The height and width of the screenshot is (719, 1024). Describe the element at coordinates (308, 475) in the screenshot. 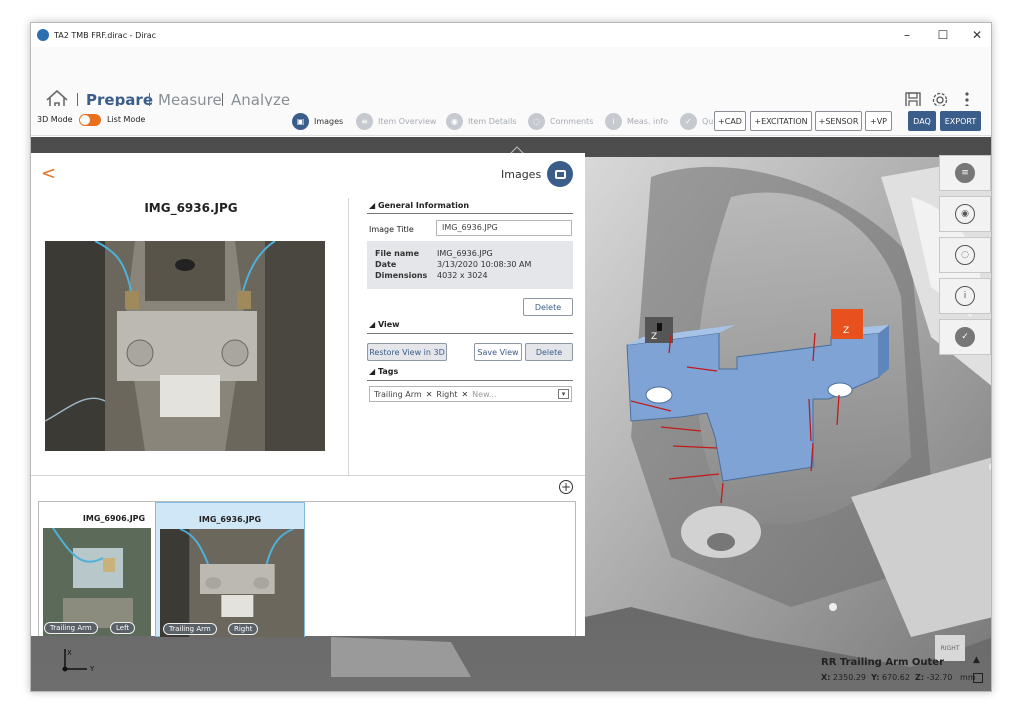

I see `gallery-divider` at that location.